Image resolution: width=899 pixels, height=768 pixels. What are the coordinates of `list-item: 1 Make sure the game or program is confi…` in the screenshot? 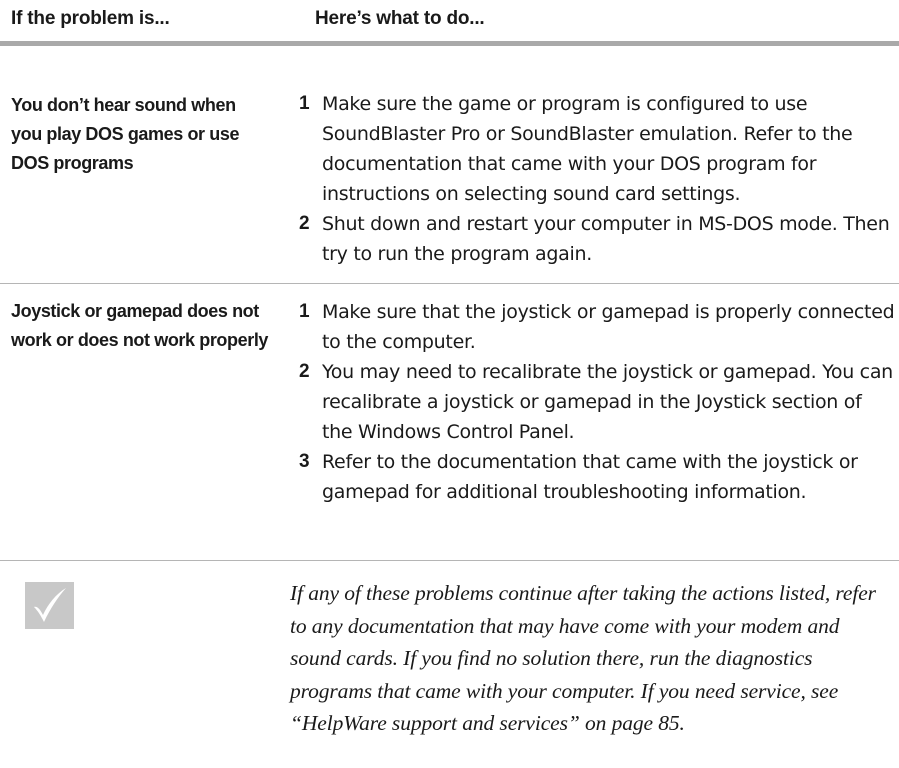 It's located at (592, 149).